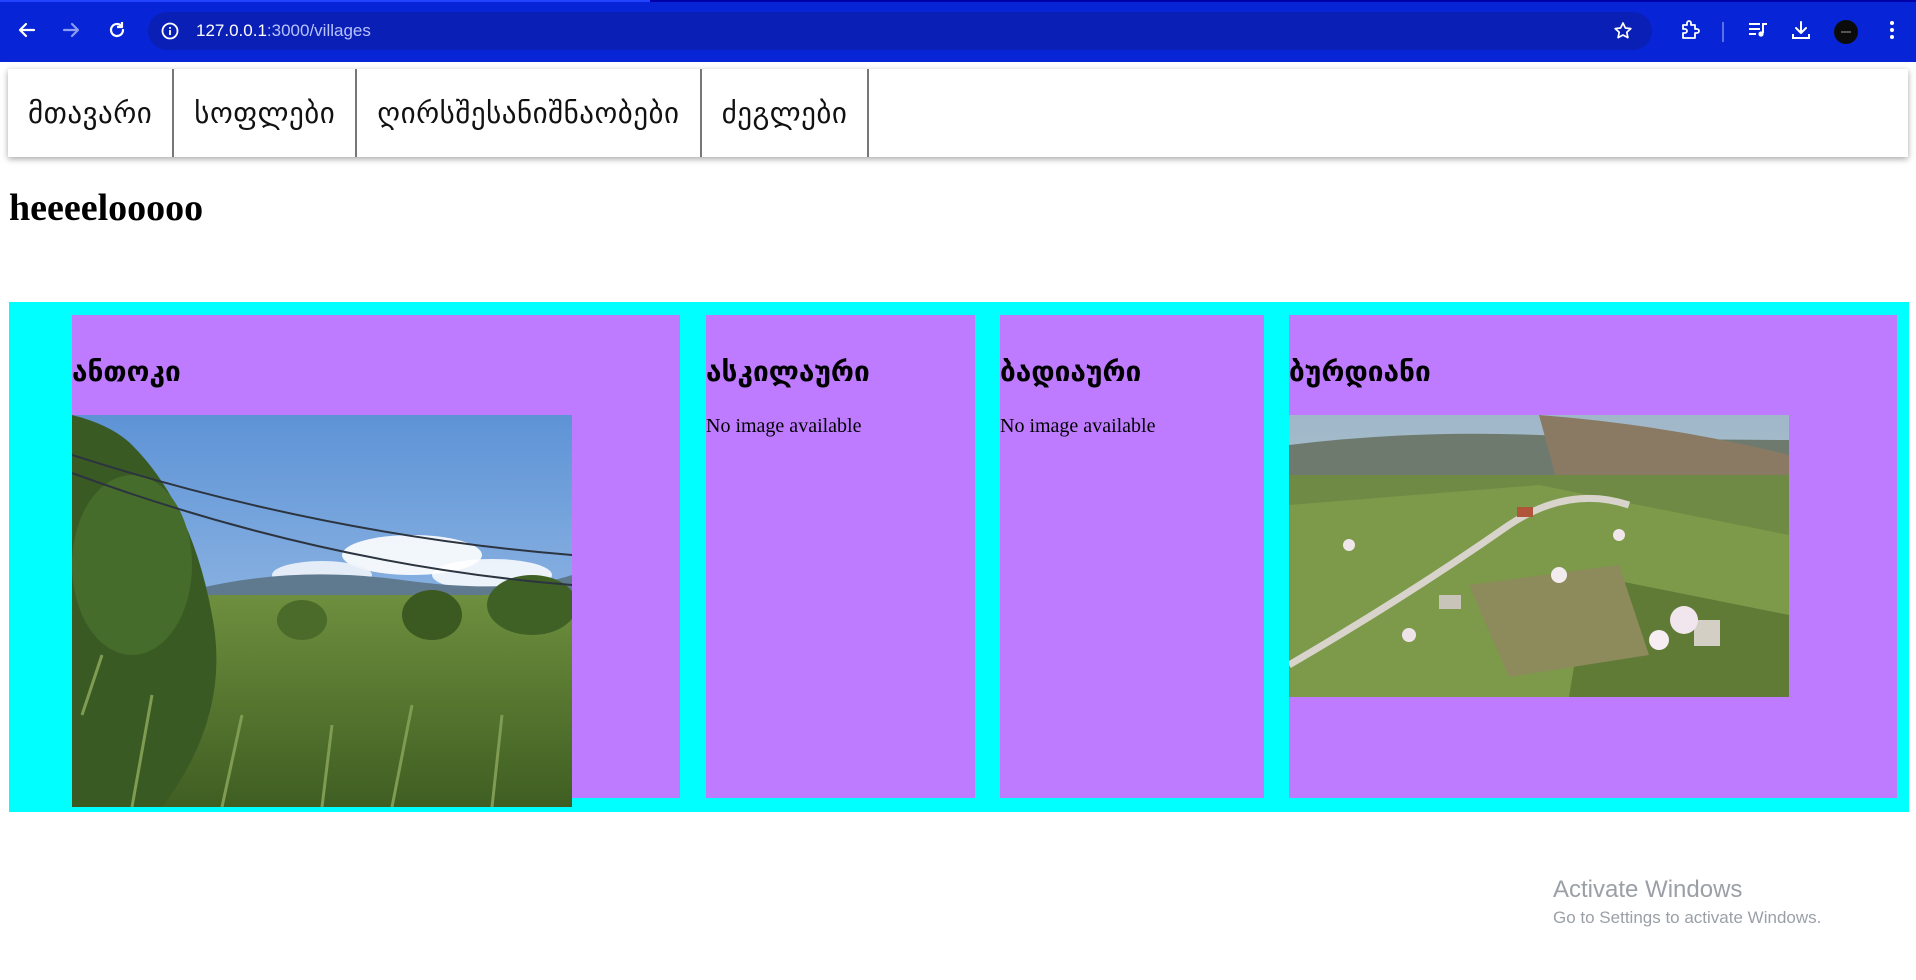 This screenshot has width=1916, height=980. Describe the element at coordinates (840, 556) in the screenshot. I see `village-card: ასკილაური No image available` at that location.